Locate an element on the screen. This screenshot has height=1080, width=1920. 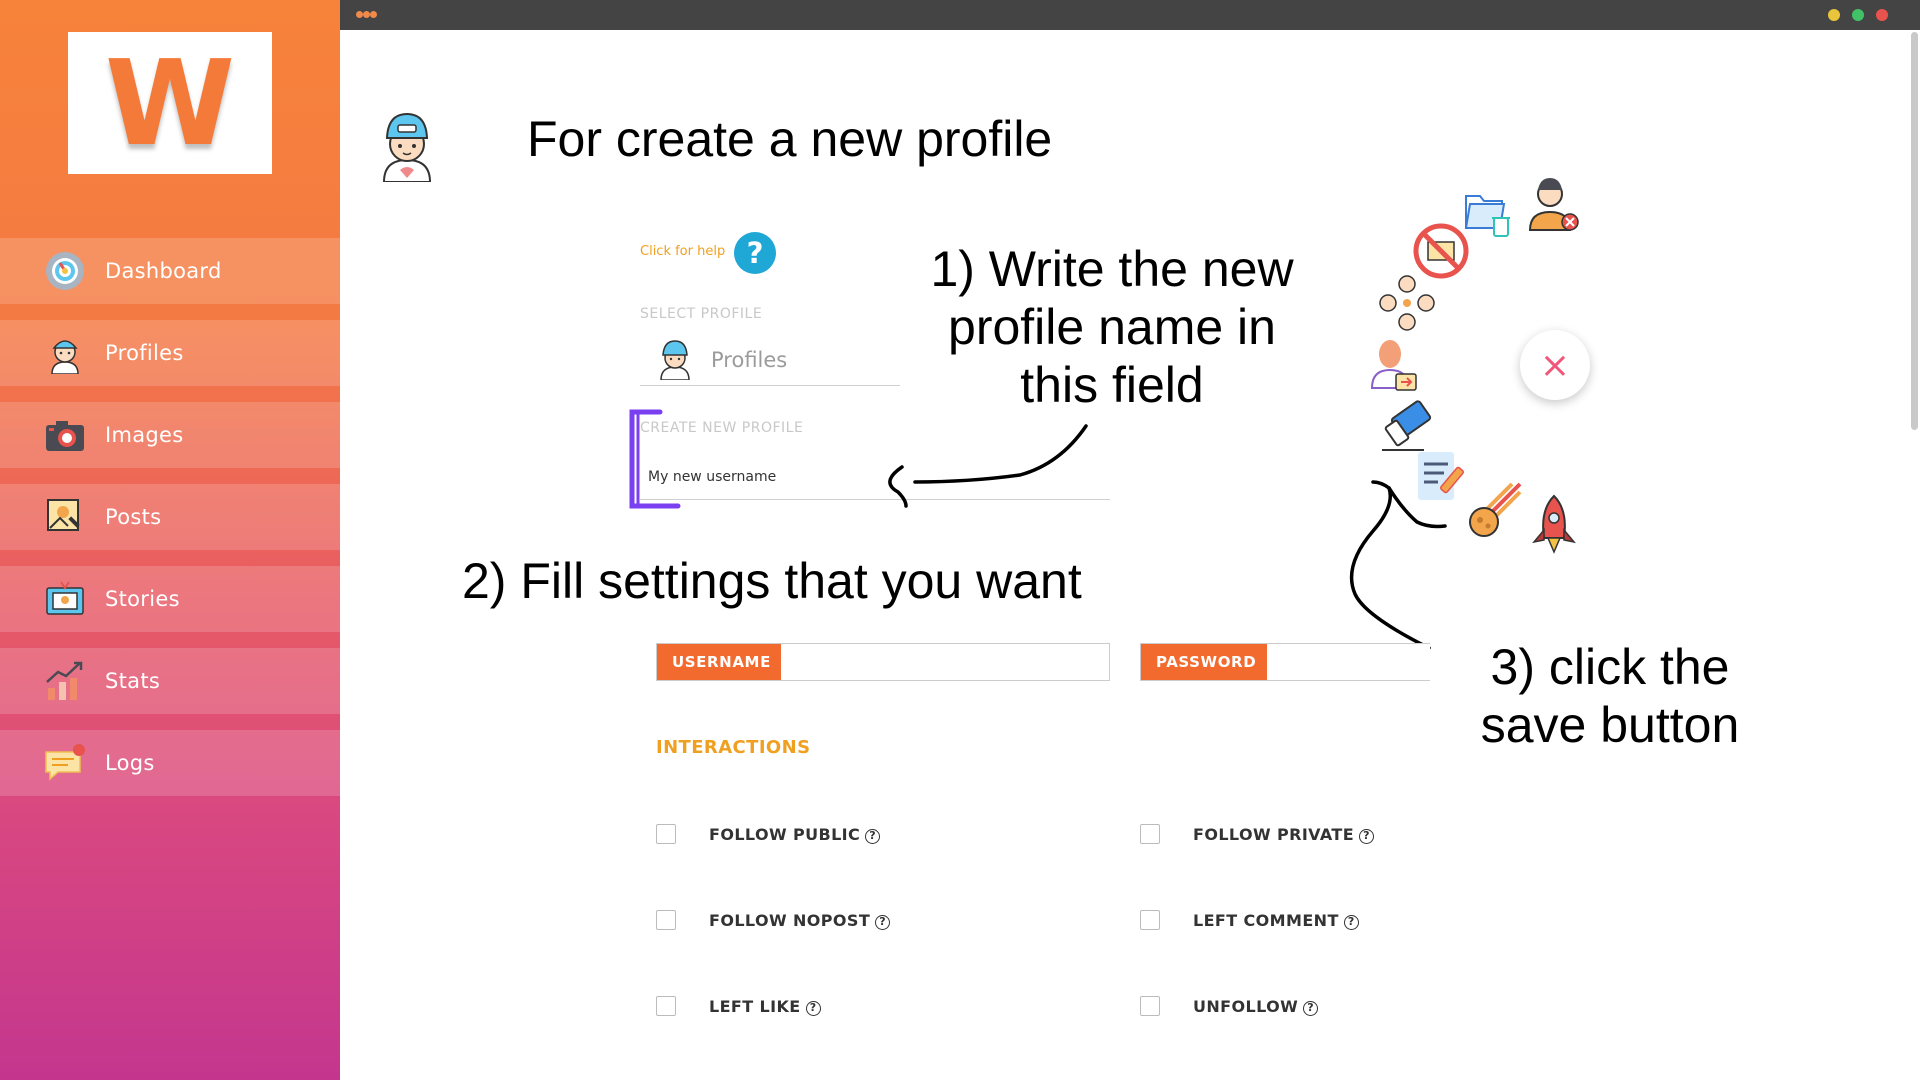
sidebar-item-label: Stories is located at coordinates (142, 599).